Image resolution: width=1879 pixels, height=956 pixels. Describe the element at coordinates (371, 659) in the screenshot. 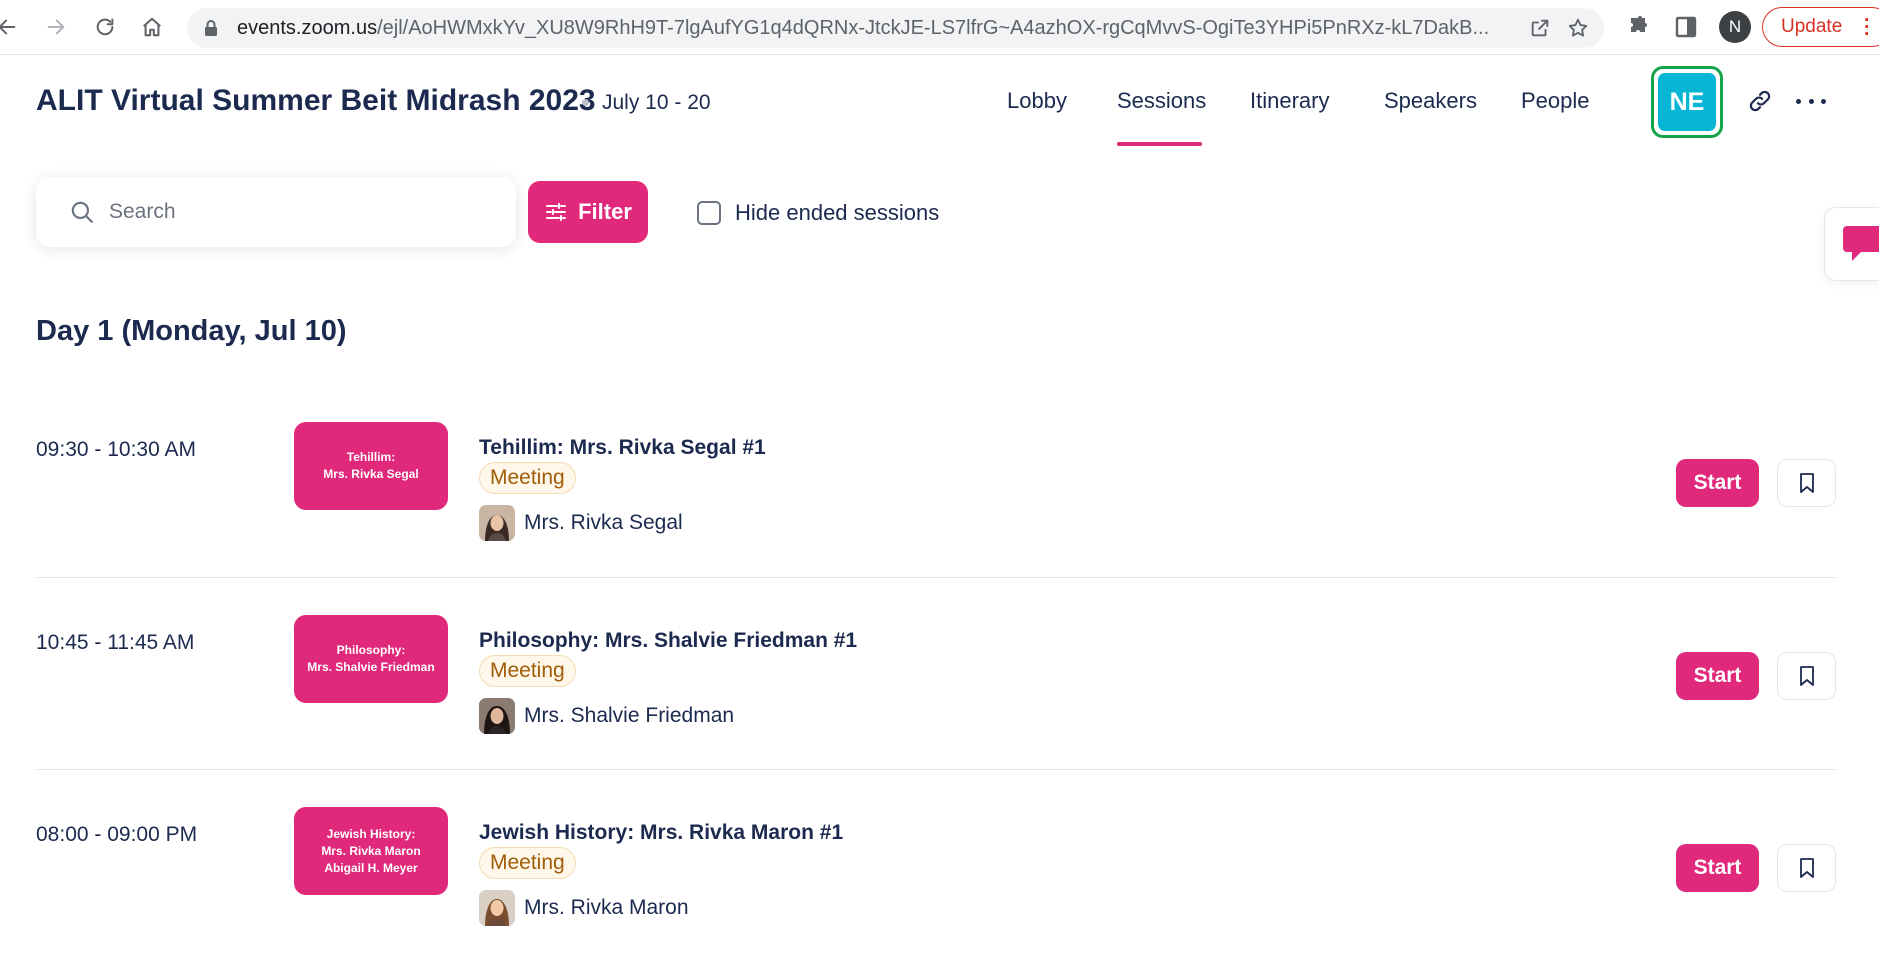

I see `session-thumbnail: Philosophy: Mrs. Shalvie Friedman` at that location.